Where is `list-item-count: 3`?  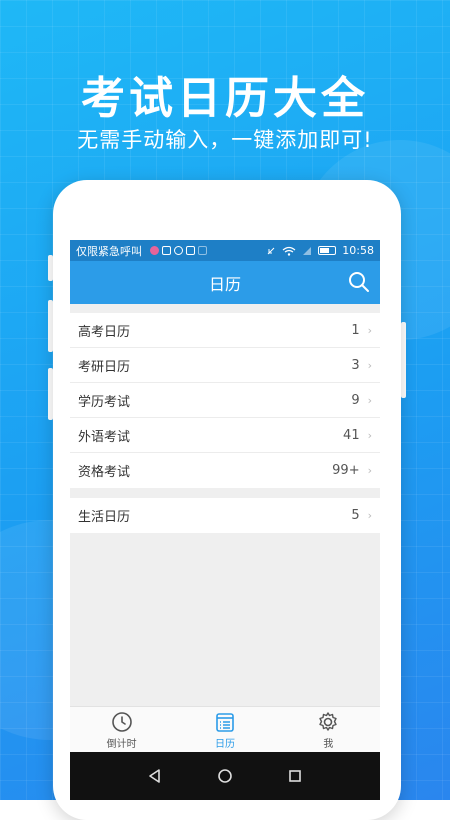 list-item-count: 3 is located at coordinates (355, 365).